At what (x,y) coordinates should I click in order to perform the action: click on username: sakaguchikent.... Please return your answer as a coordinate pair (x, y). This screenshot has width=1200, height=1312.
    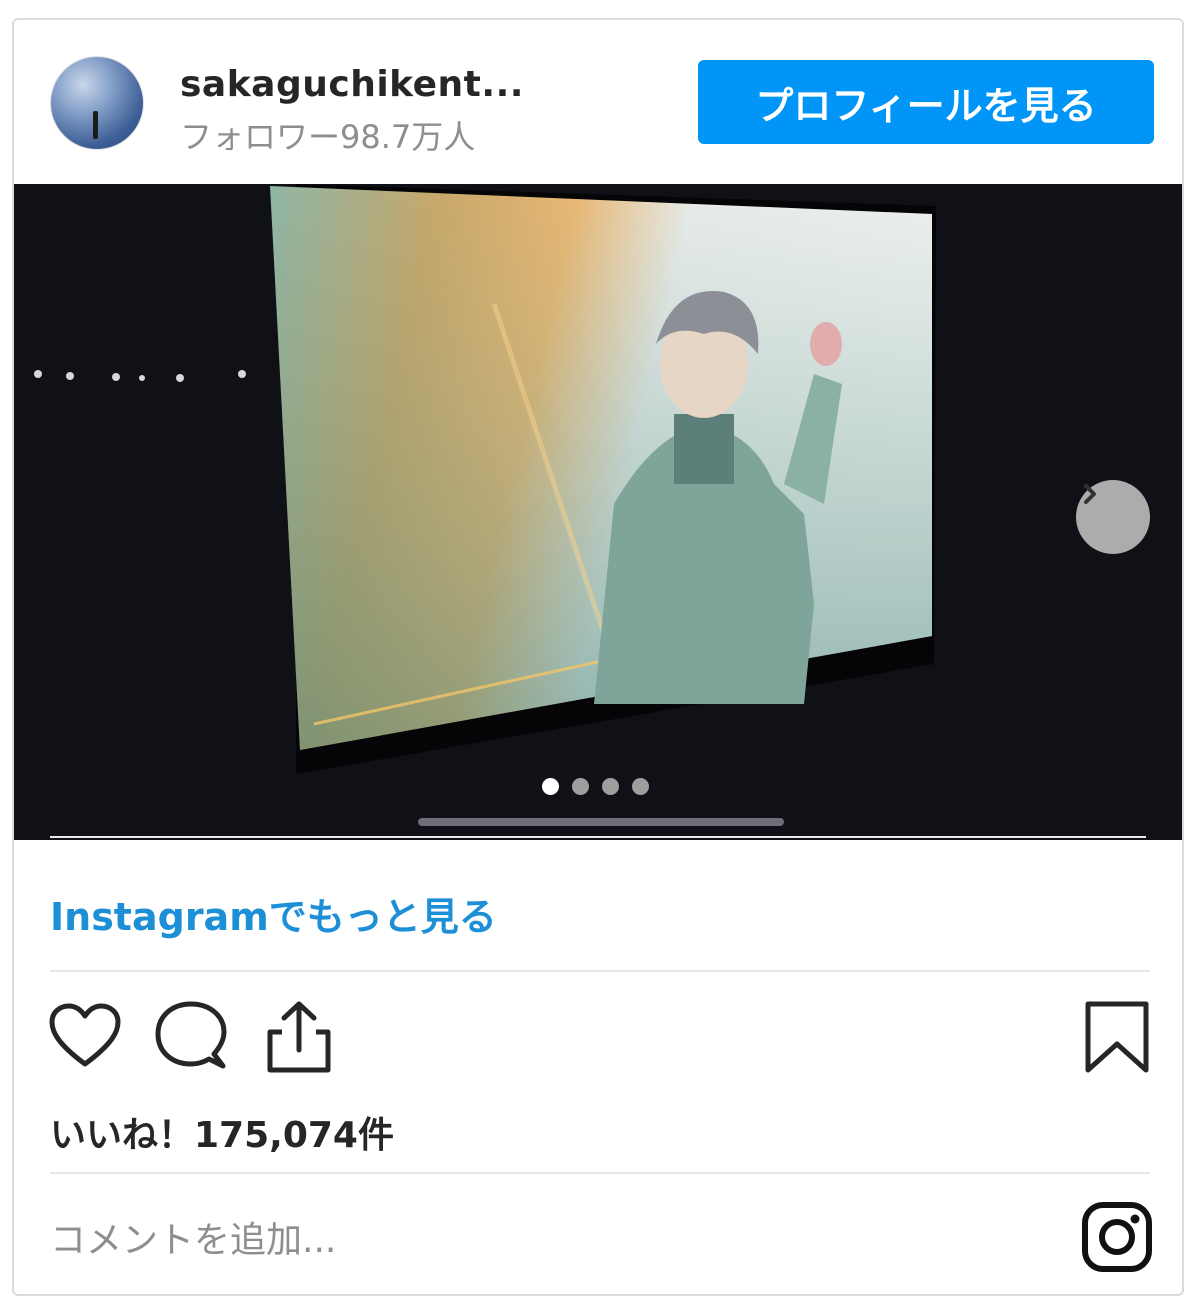
    Looking at the image, I should click on (352, 84).